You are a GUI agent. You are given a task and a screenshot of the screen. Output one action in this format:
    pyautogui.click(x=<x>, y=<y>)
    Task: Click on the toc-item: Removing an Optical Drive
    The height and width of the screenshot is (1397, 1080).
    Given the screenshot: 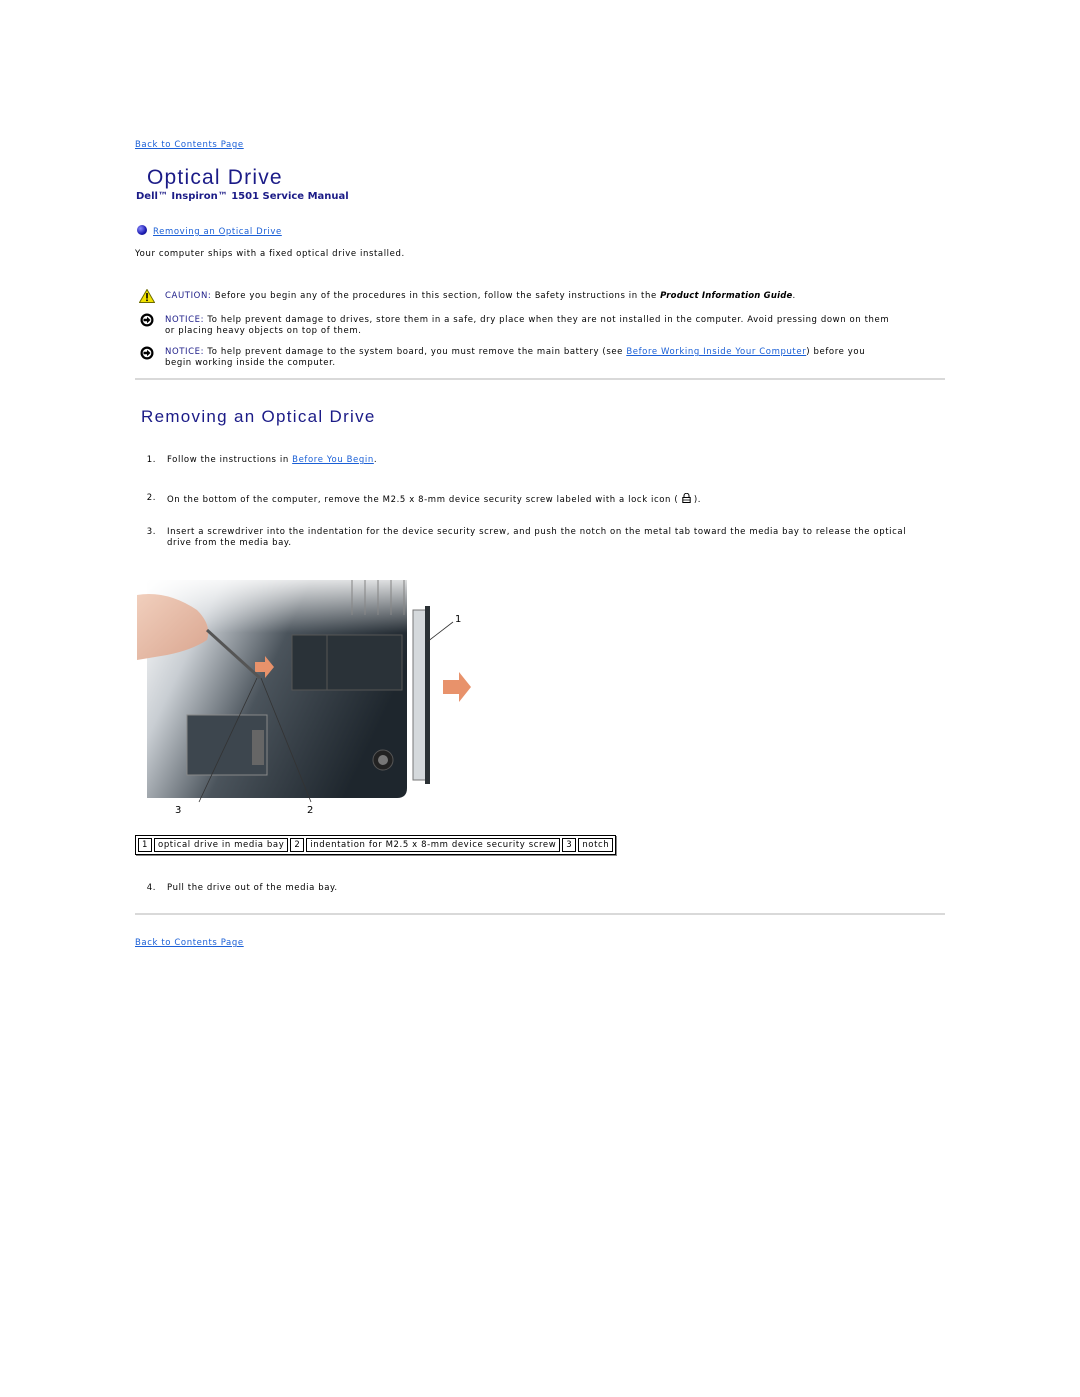 What is the action you would take?
    pyautogui.click(x=209, y=228)
    